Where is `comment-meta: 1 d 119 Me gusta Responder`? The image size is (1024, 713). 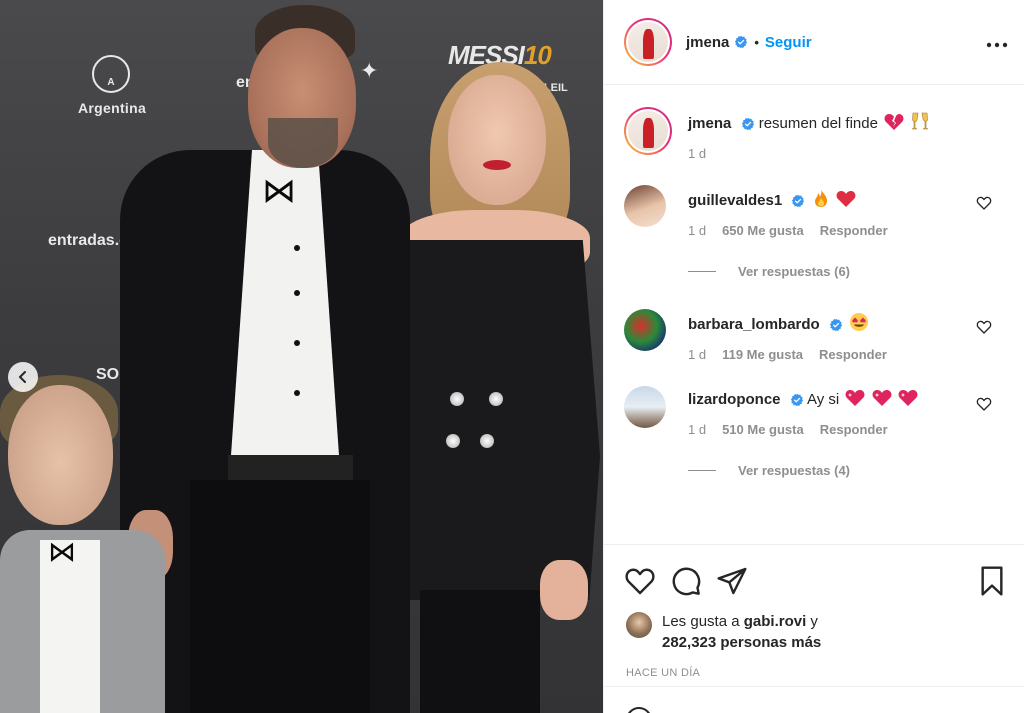 comment-meta: 1 d 119 Me gusta Responder is located at coordinates (848, 354).